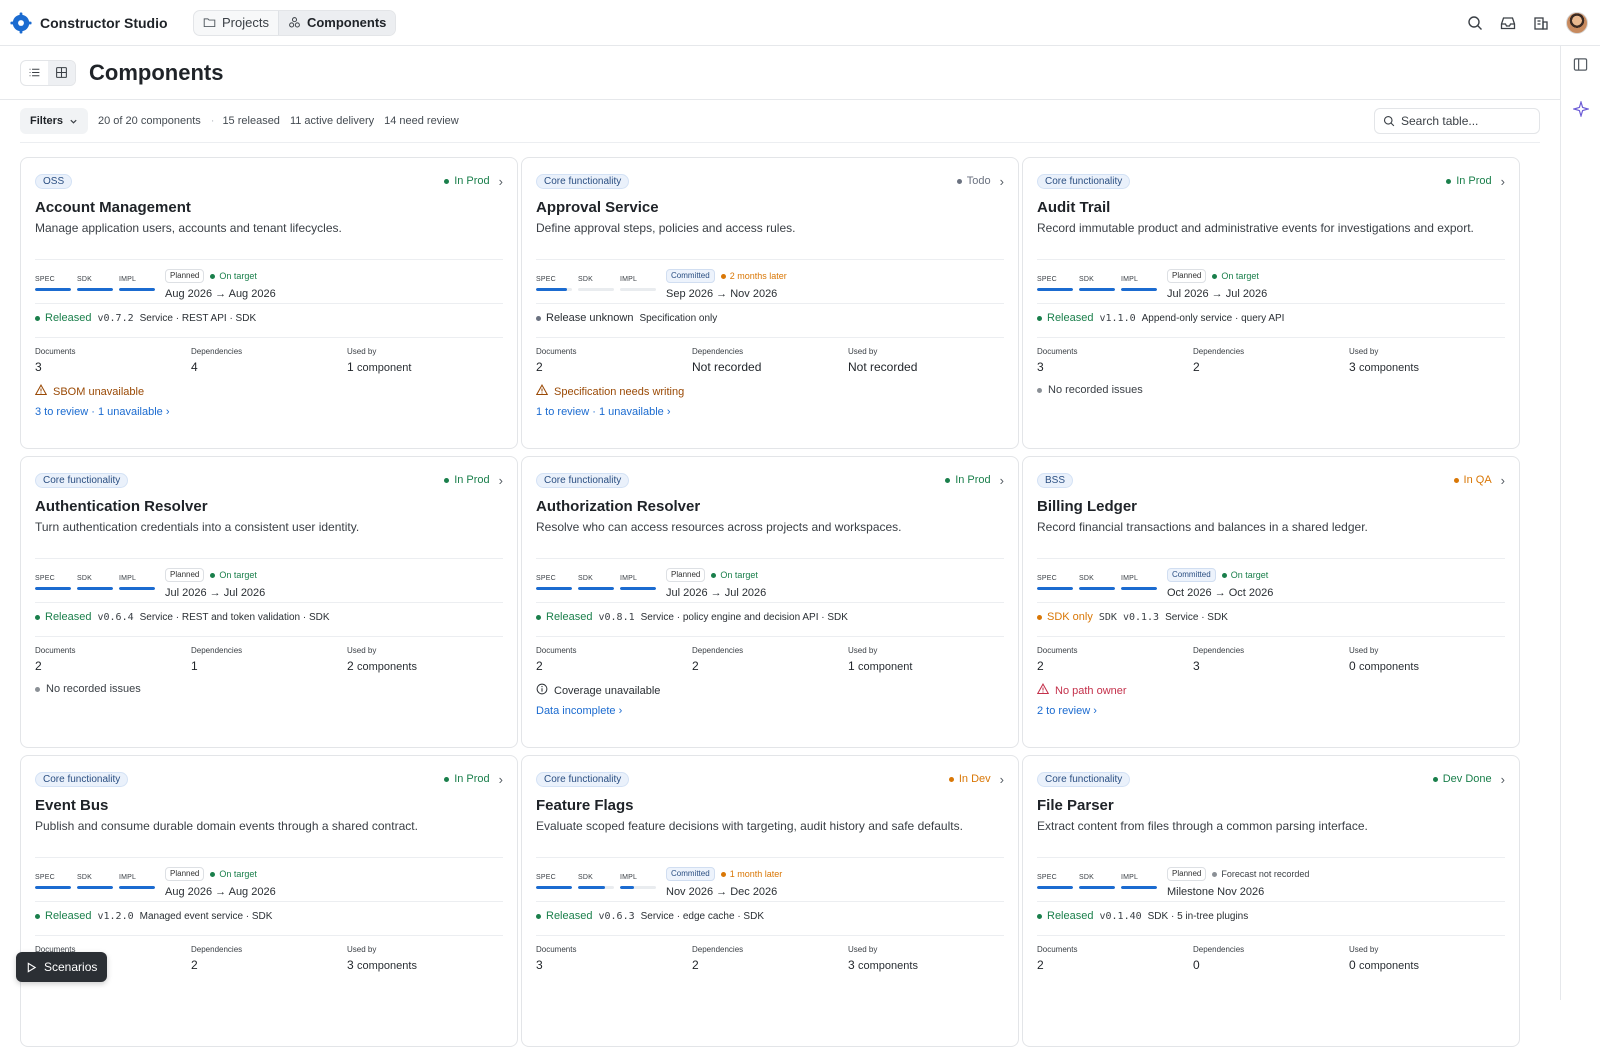 The image size is (1600, 1047). I want to click on used-by-value: 2 components, so click(382, 666).